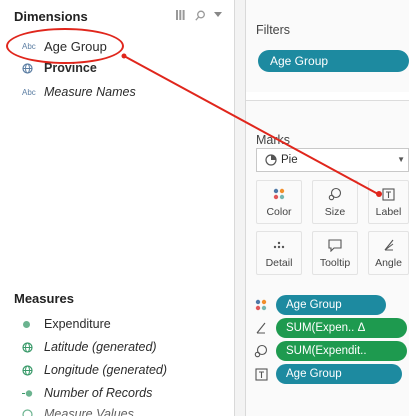 This screenshot has height=416, width=409. I want to click on field-name: Number of Records, so click(98, 393).